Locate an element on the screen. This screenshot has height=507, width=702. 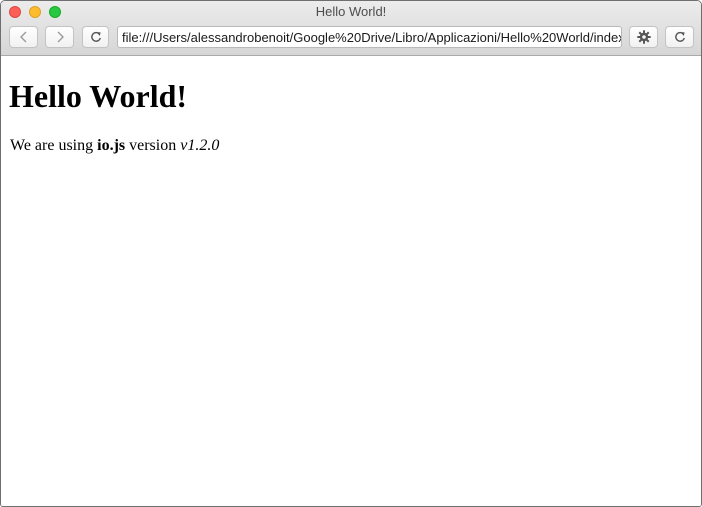
chevron-right-icon is located at coordinates (60, 37).